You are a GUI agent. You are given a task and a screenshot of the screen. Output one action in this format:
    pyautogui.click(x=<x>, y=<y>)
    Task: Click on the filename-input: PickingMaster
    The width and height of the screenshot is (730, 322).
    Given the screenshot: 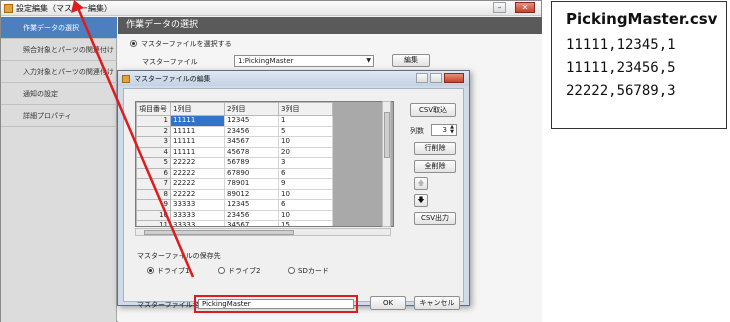 What is the action you would take?
    pyautogui.click(x=276, y=304)
    